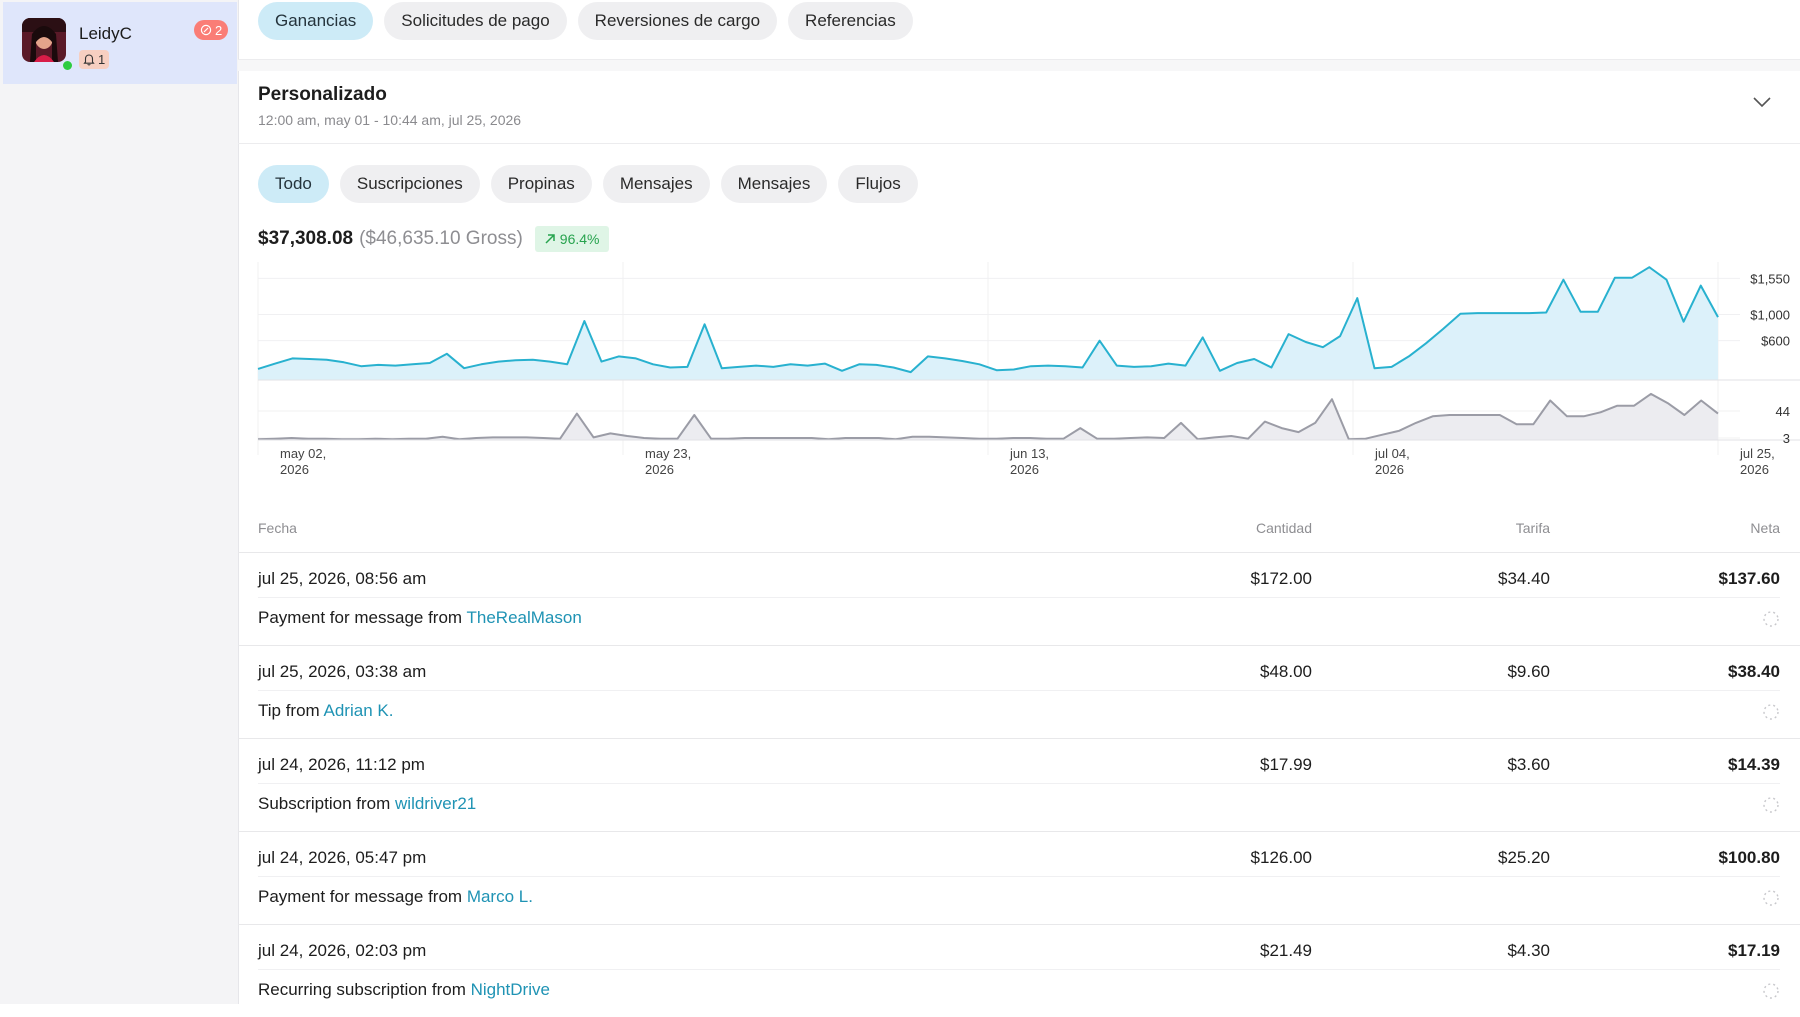 This screenshot has height=1017, width=1800. I want to click on earnings-summary: $37,308.08 ($46,635.10 Gross) 96.4%, so click(433, 239).